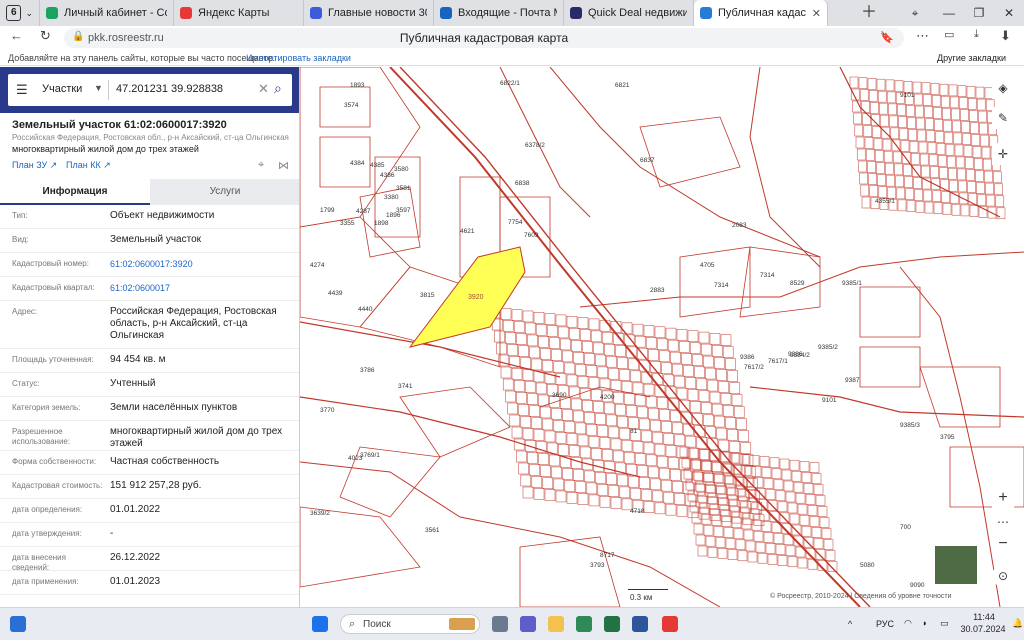  I want to click on explorer-icon, so click(556, 624).